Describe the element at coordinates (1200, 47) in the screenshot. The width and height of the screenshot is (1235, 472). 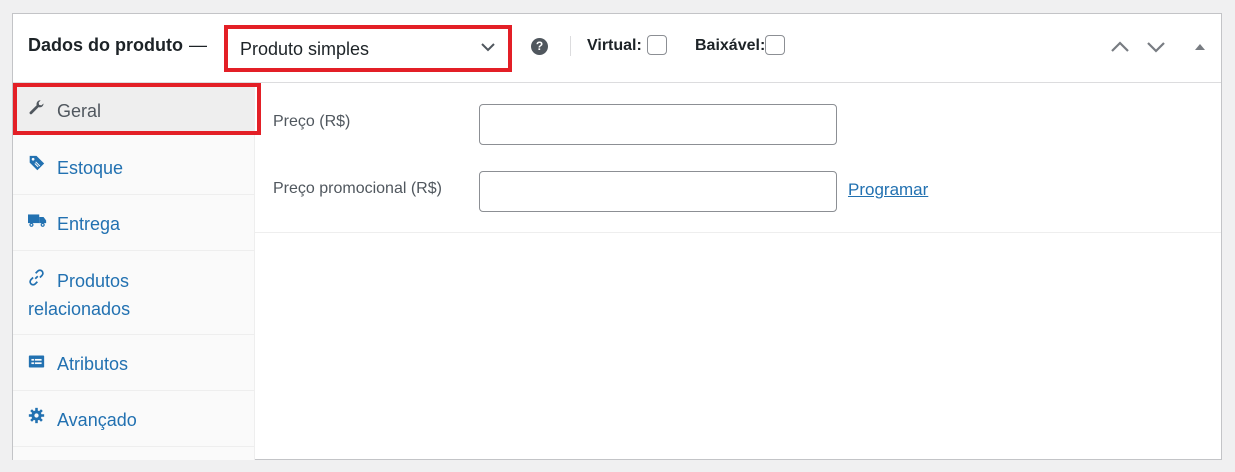
I see `collapse-toggle-icon` at that location.